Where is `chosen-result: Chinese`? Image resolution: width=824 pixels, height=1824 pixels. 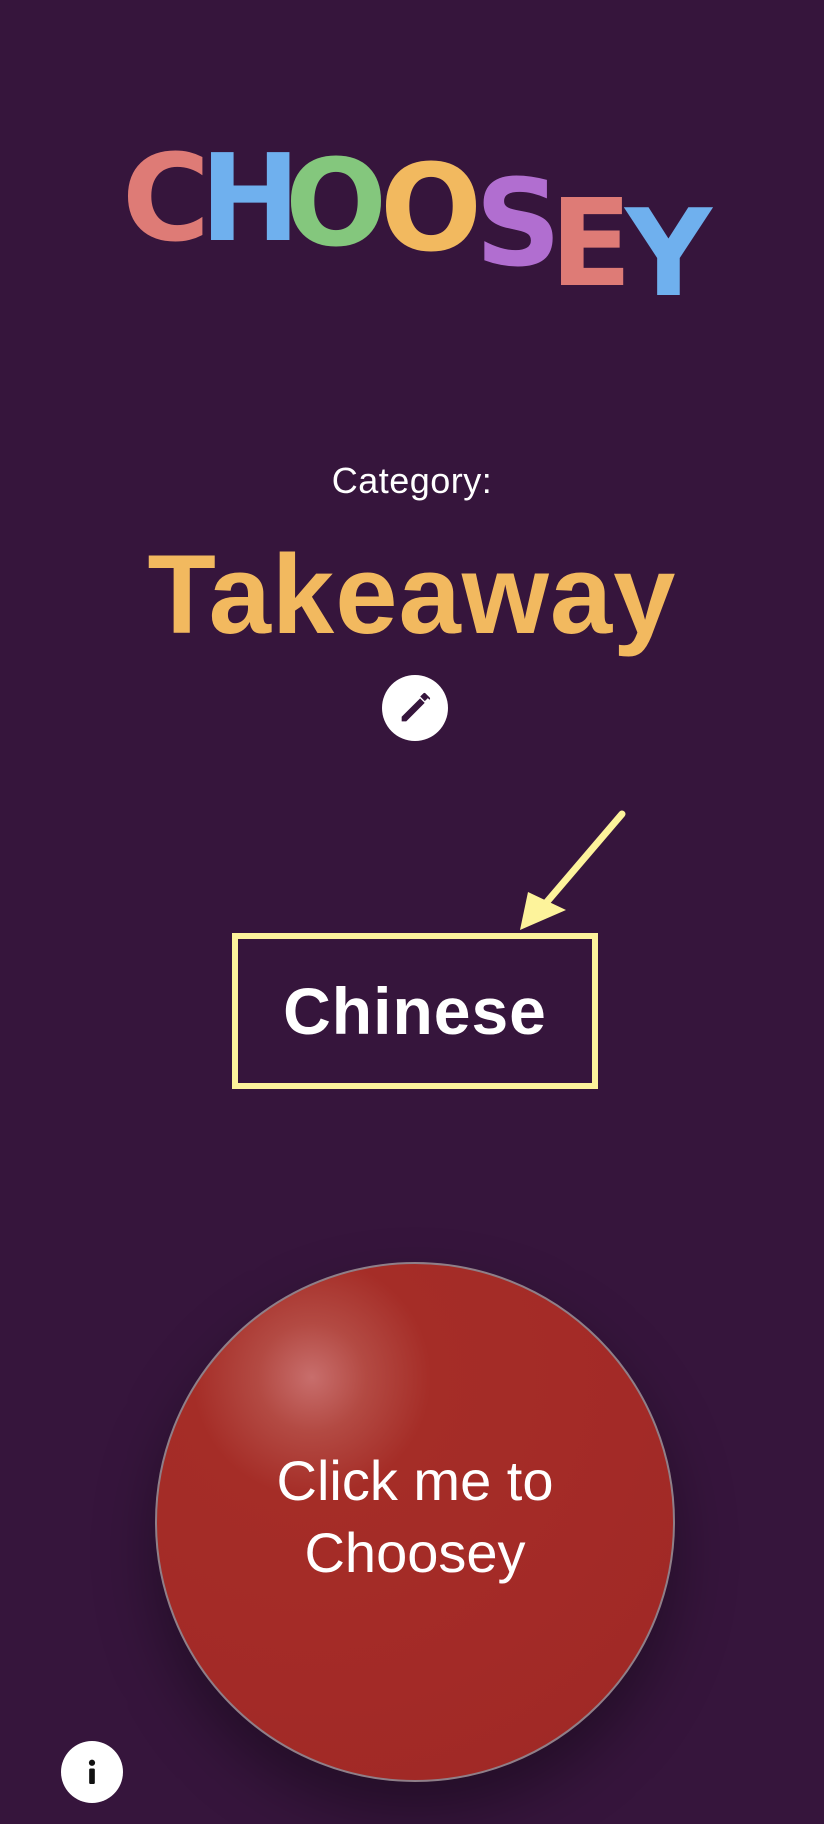 chosen-result: Chinese is located at coordinates (415, 1011).